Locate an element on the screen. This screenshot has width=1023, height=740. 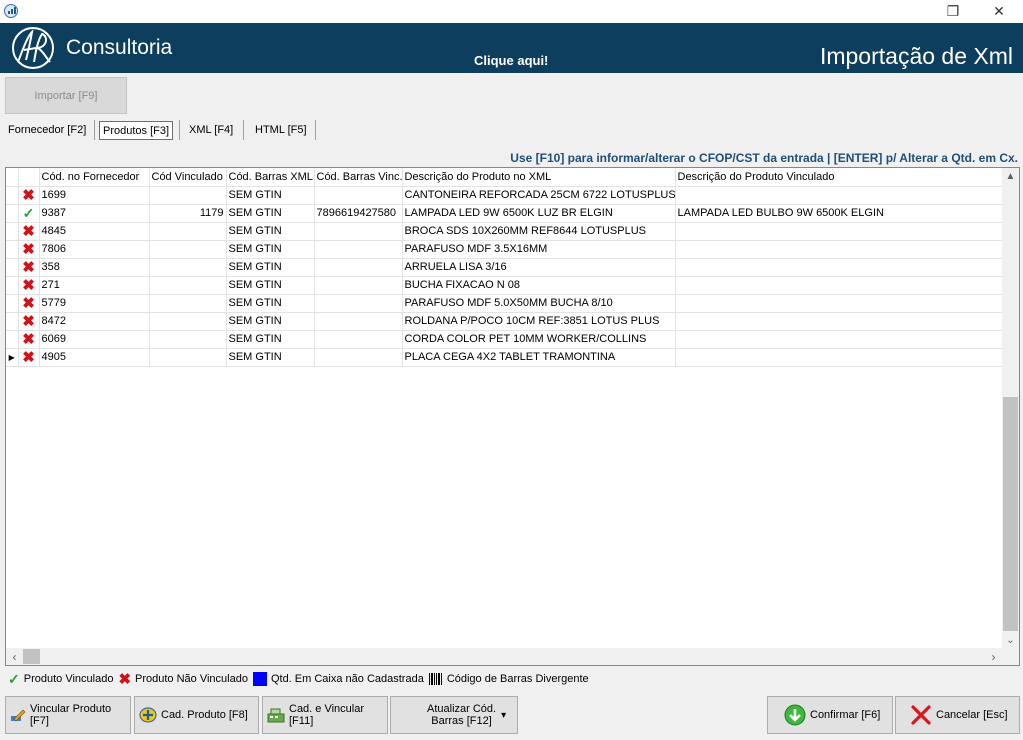
cell-cod-fornecedor: 271 is located at coordinates (94, 285).